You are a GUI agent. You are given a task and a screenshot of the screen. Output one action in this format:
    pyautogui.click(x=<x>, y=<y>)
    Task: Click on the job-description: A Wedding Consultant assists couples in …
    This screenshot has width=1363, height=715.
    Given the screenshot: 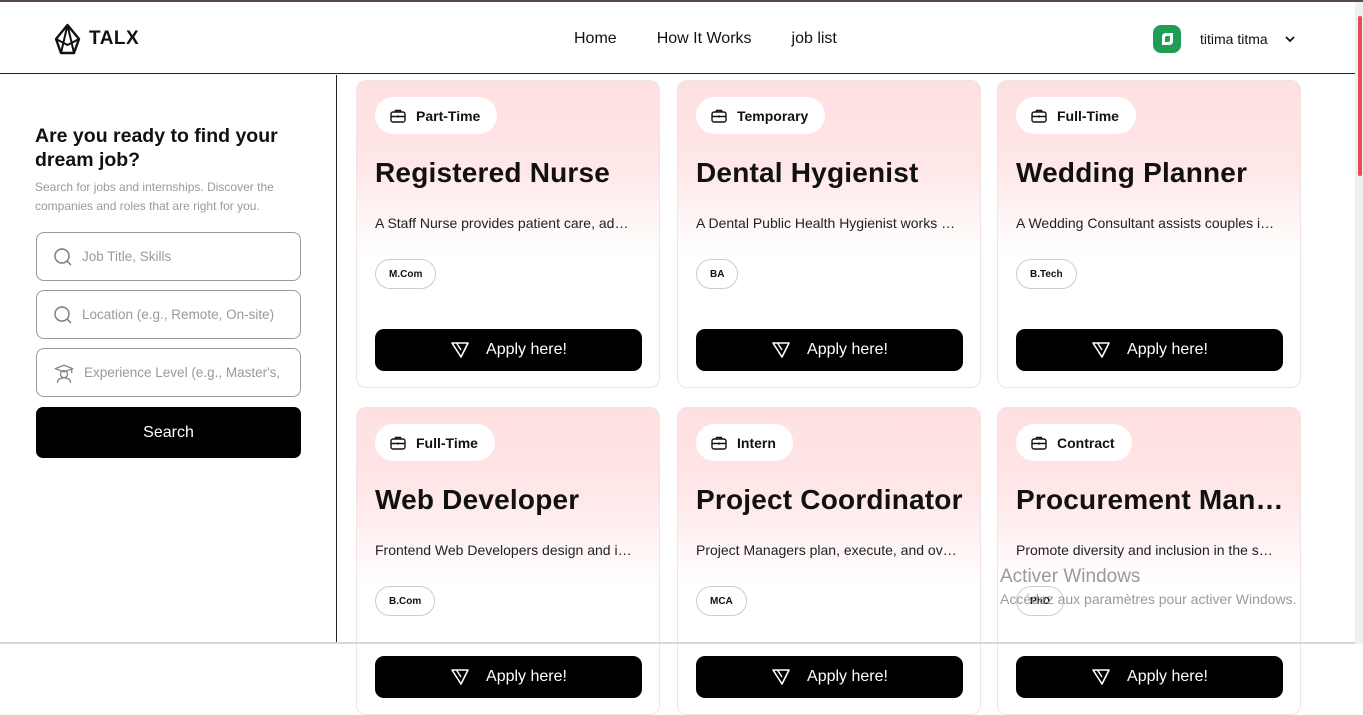 What is the action you would take?
    pyautogui.click(x=1147, y=223)
    